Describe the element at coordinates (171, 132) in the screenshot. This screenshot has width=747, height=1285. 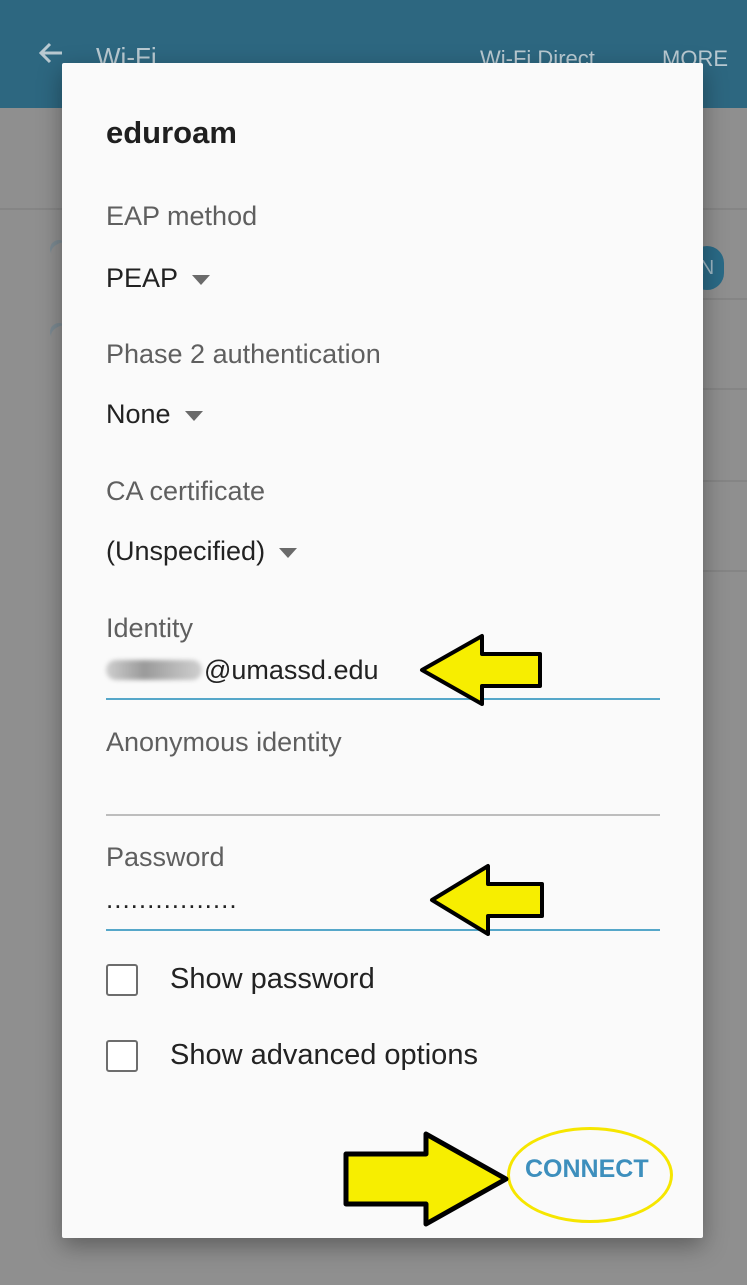
I see `dialog-title: eduroam` at that location.